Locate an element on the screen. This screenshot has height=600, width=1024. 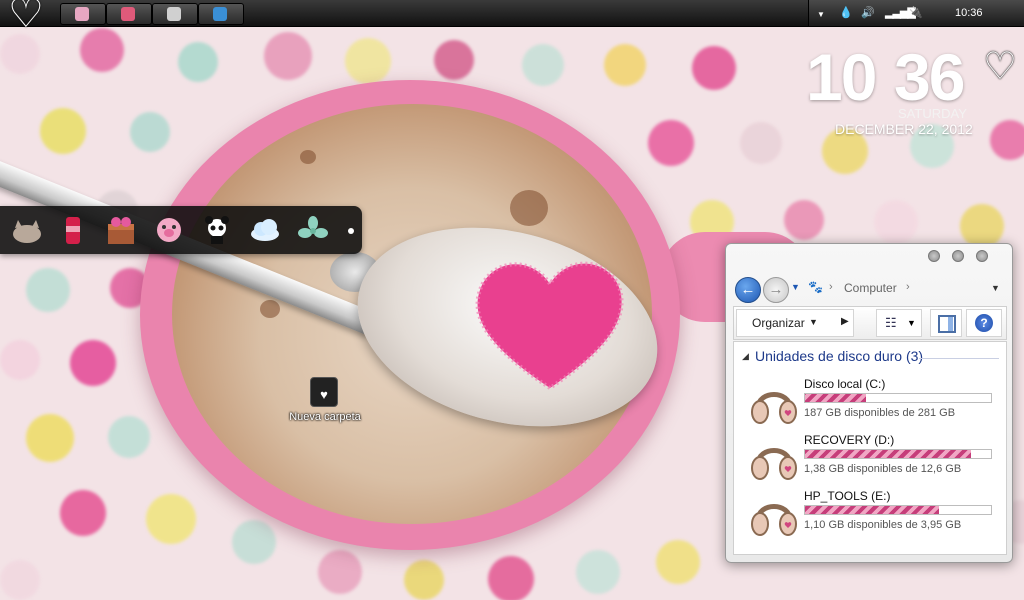
drive-free-space: 1,38 GB disponibles de 12,6 GB is located at coordinates (883, 469).